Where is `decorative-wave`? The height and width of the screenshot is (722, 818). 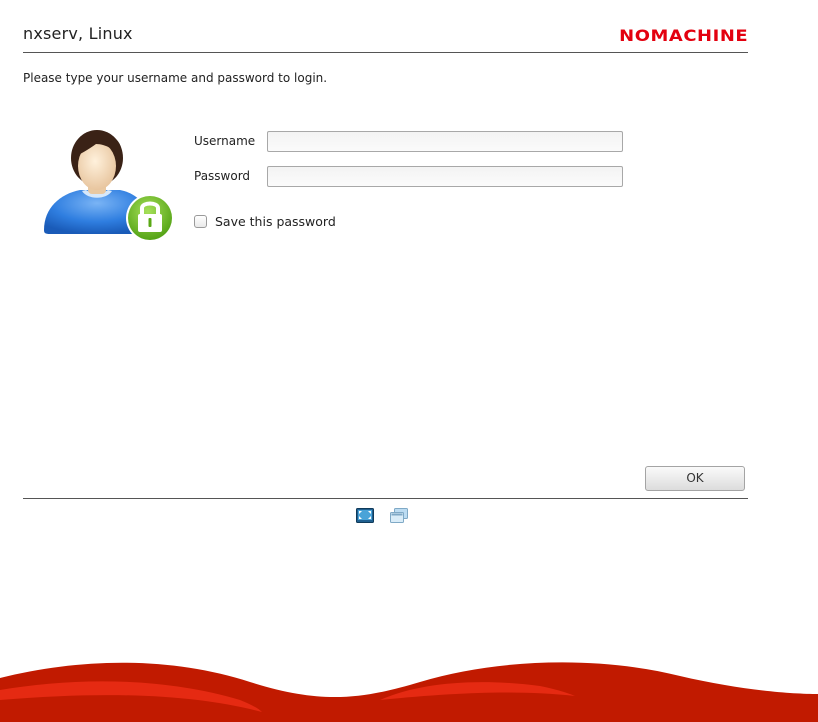 decorative-wave is located at coordinates (409, 692).